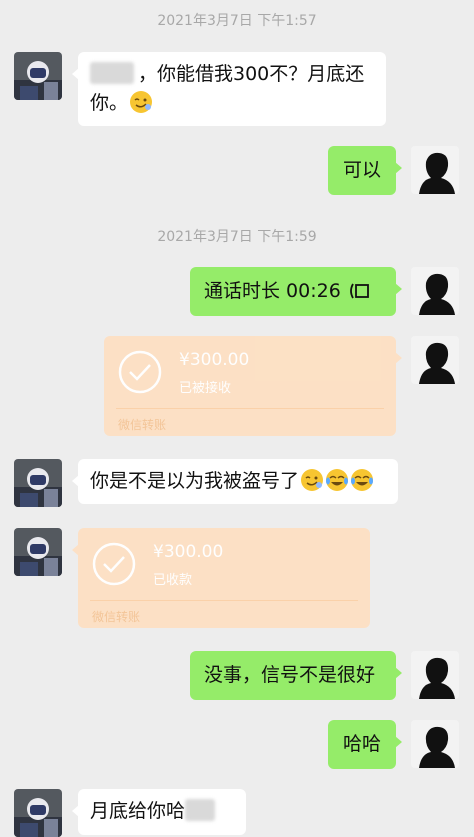 The height and width of the screenshot is (837, 474). Describe the element at coordinates (290, 675) in the screenshot. I see `message-text: 没事，信号不是很好` at that location.